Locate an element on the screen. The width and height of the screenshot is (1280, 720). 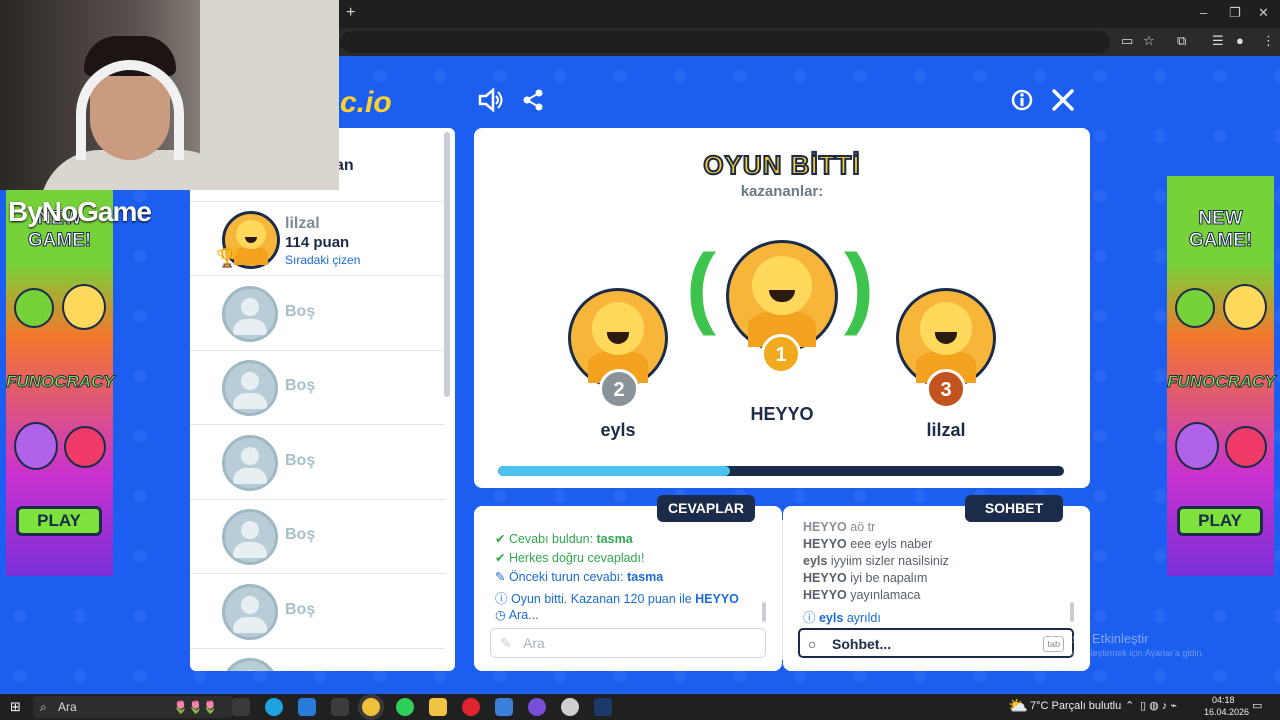
round-progress-bar is located at coordinates (781, 471).